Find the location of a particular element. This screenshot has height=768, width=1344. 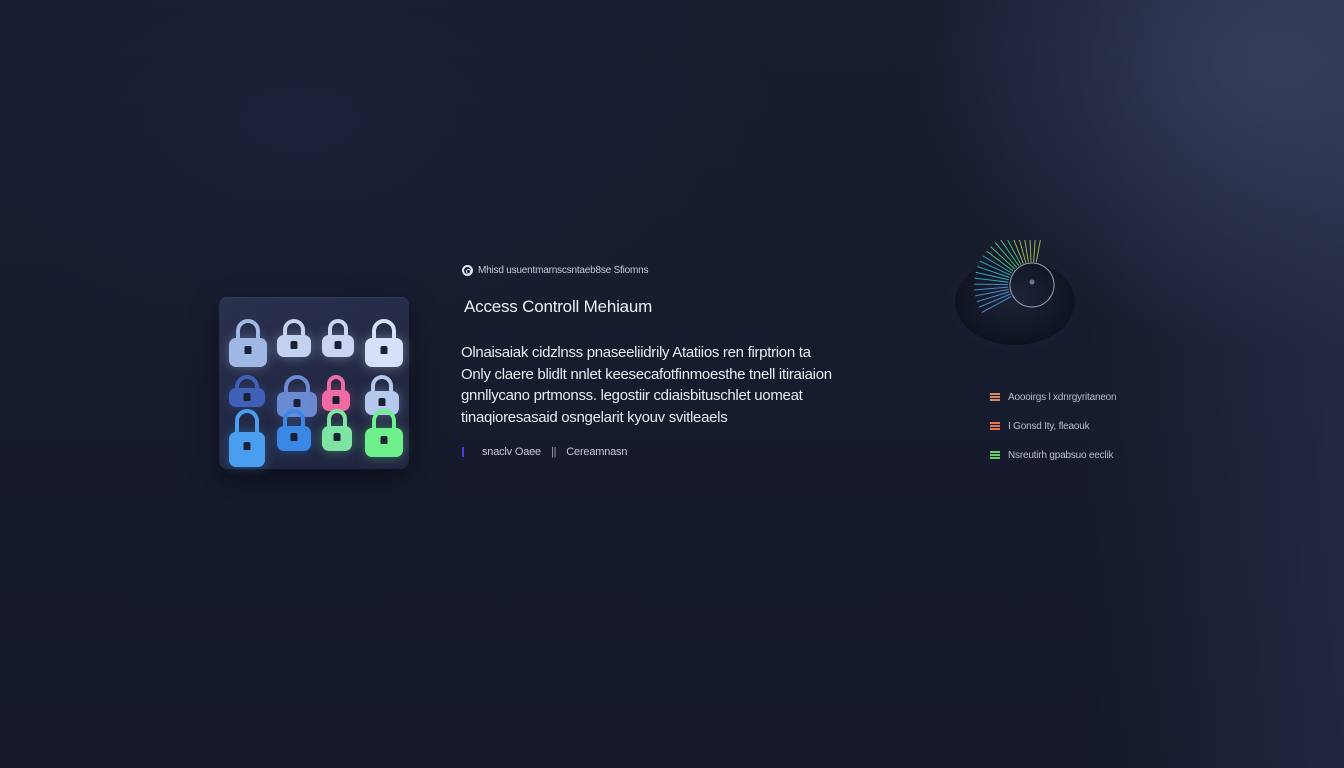

info-line: Mhisd usuentmarnscsntaeb8se Sfiomns is located at coordinates (555, 270).